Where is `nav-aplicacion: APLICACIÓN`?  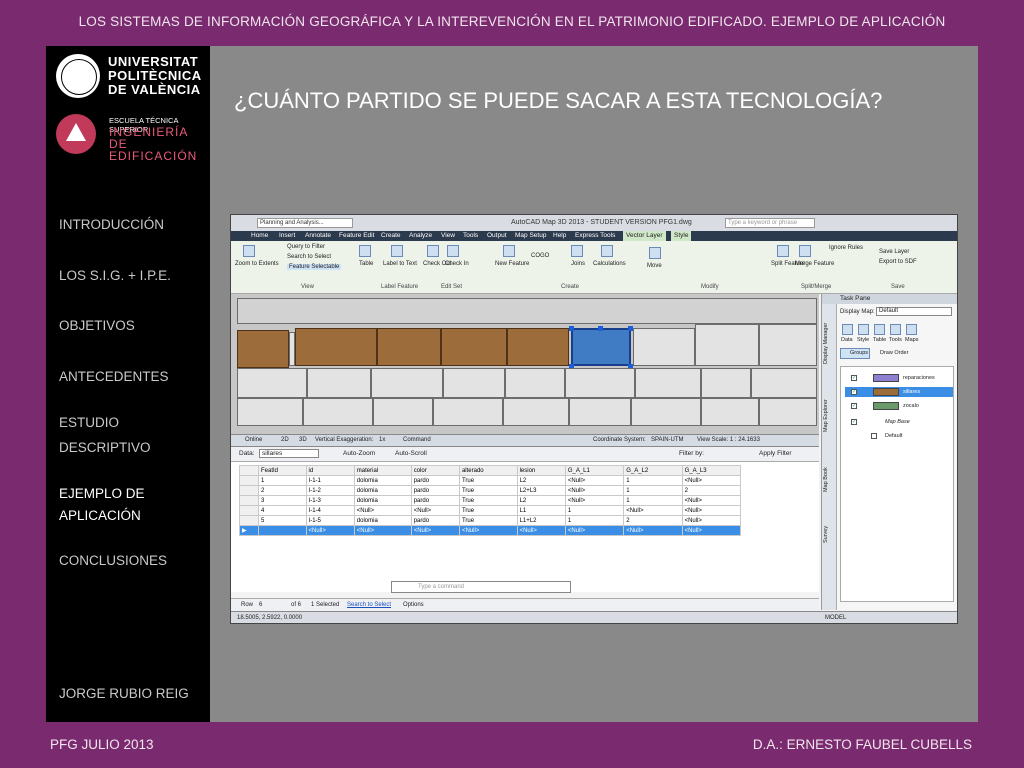
nav-aplicacion: APLICACIÓN is located at coordinates (100, 515).